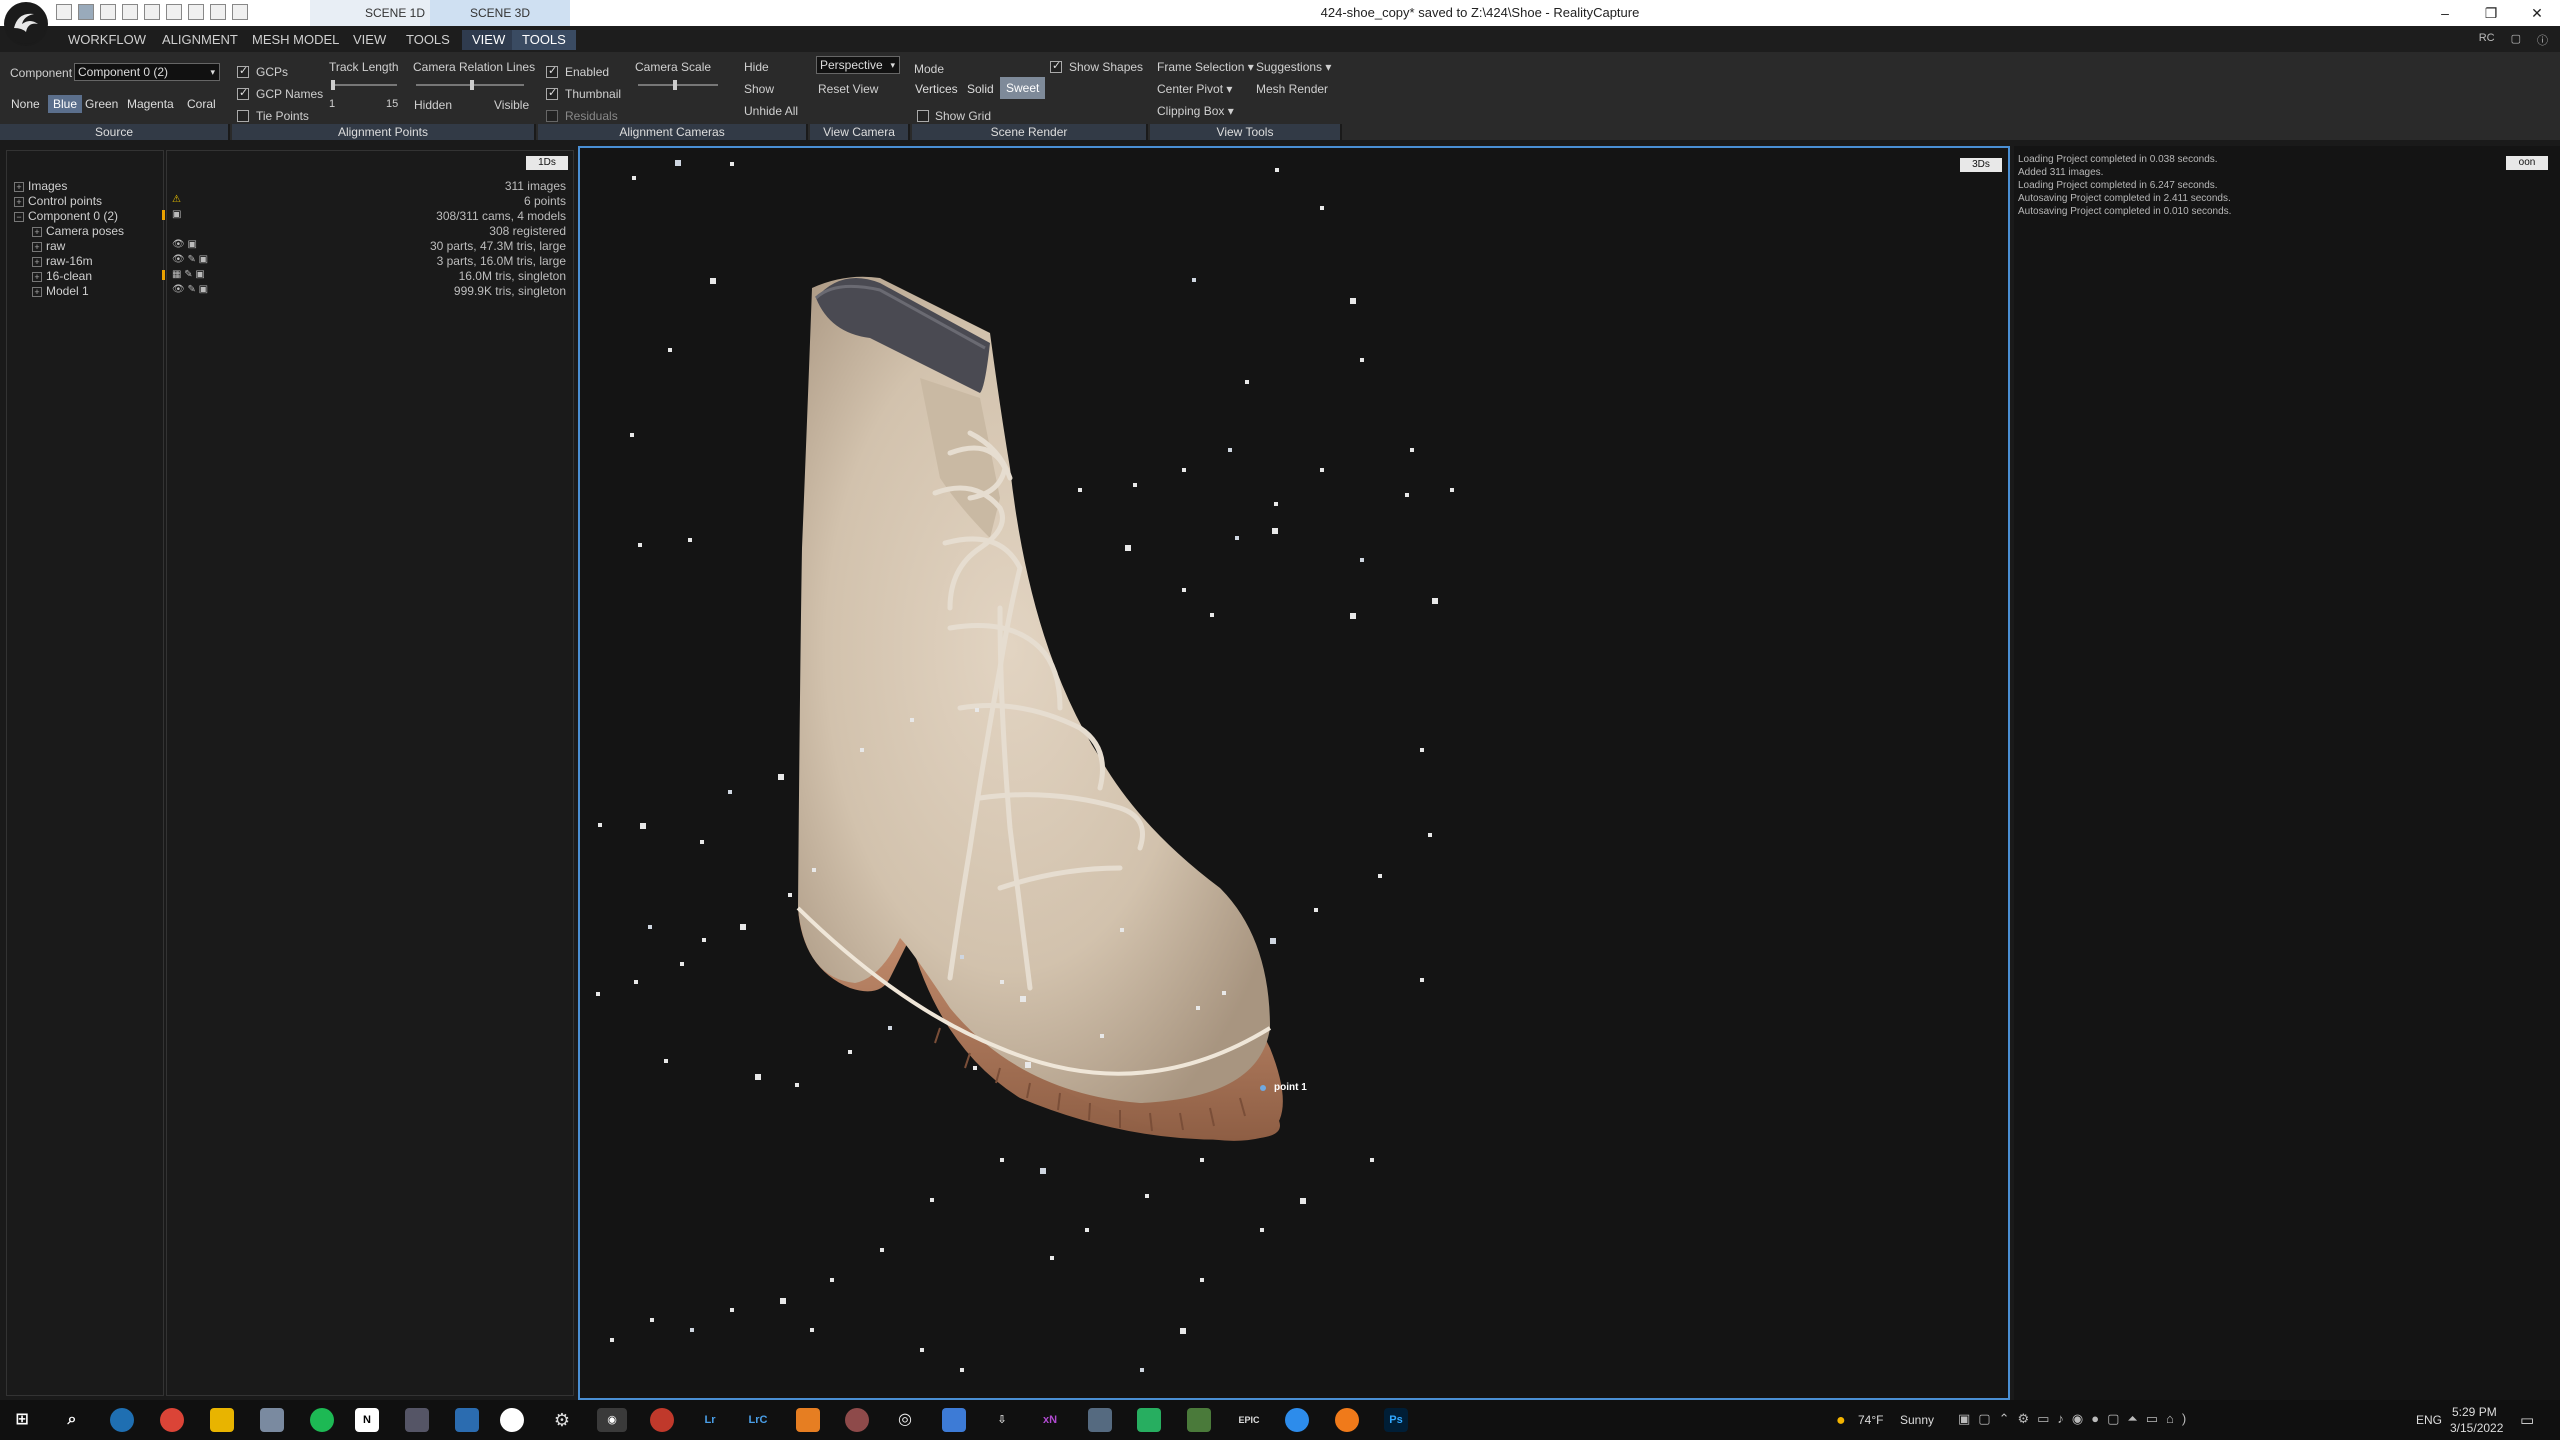  Describe the element at coordinates (771, 111) in the screenshot. I see `unhide-all-button: Unhide All` at that location.